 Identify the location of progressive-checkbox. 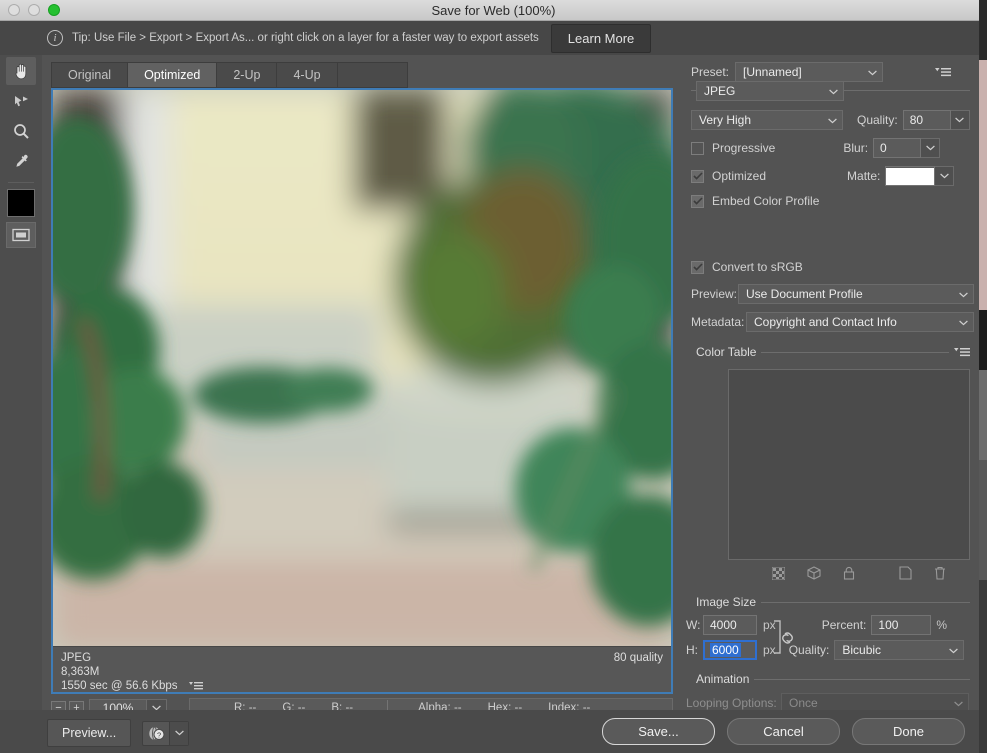
(697, 148).